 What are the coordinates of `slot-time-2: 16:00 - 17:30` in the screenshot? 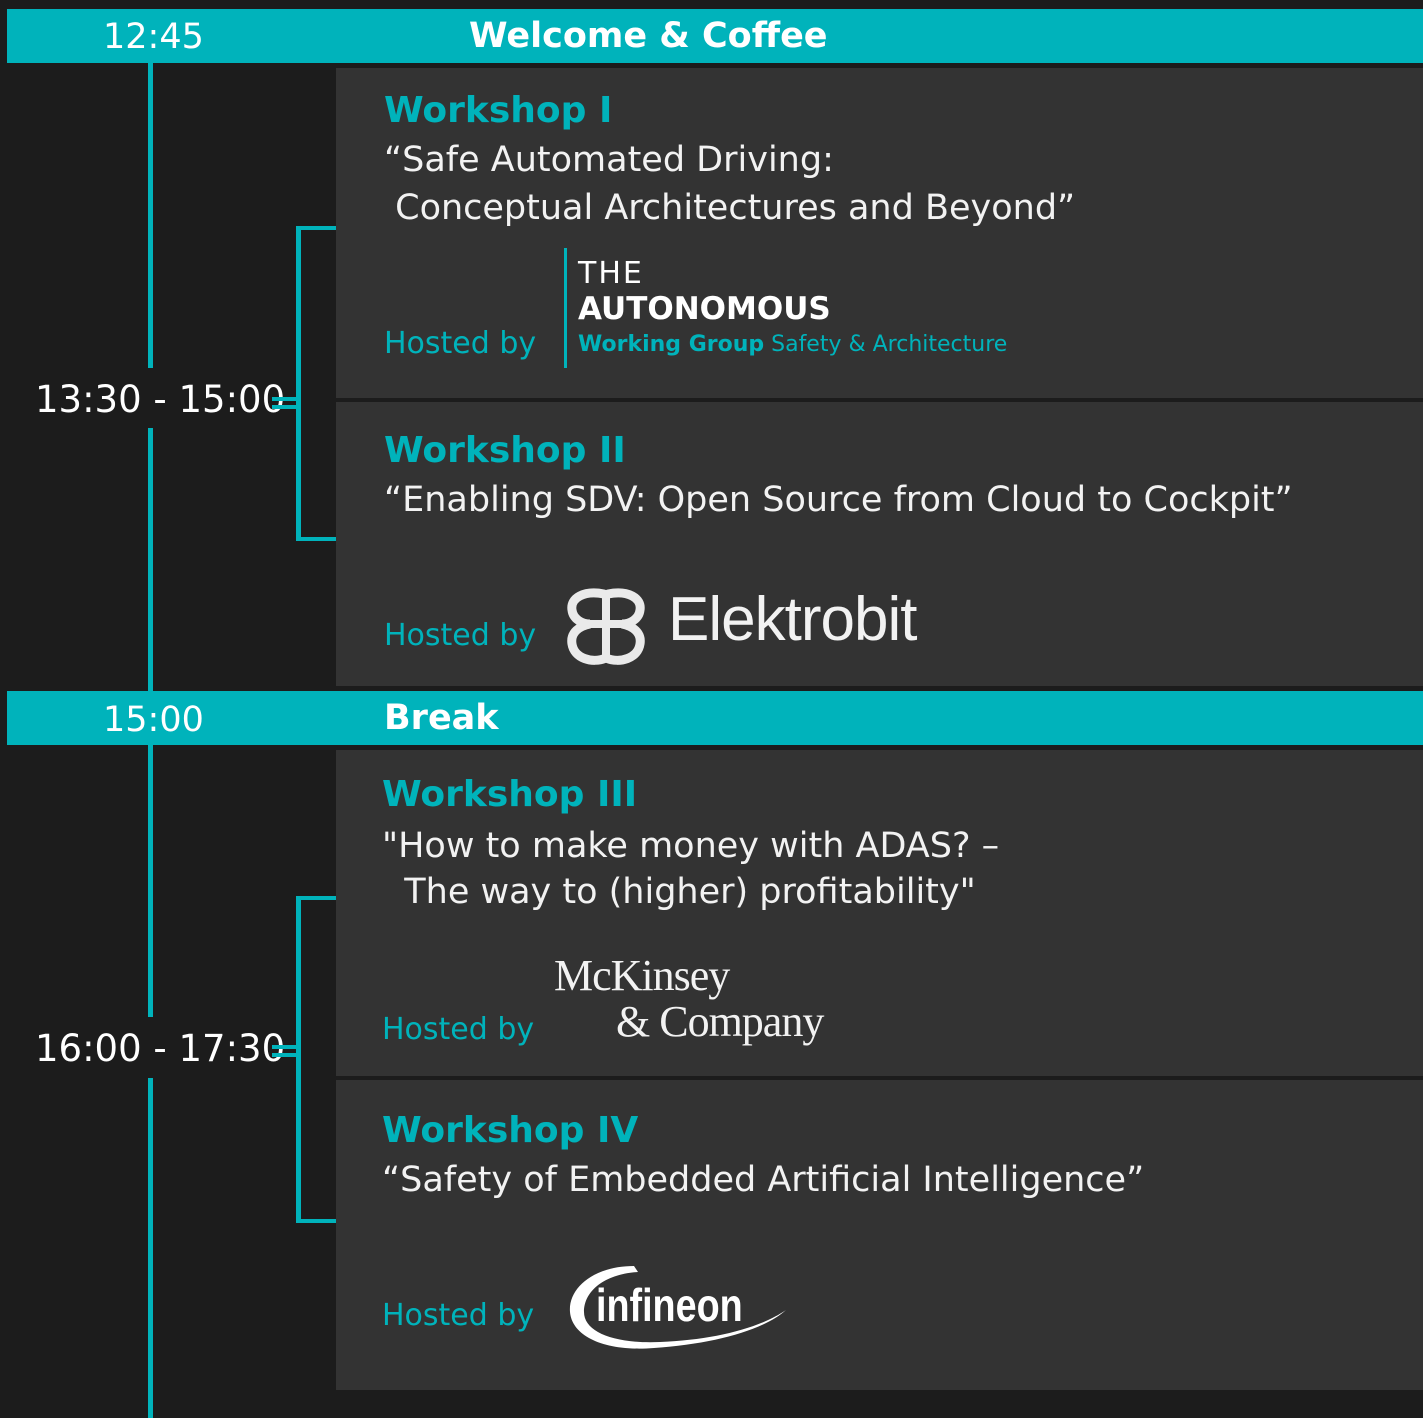 It's located at (160, 1048).